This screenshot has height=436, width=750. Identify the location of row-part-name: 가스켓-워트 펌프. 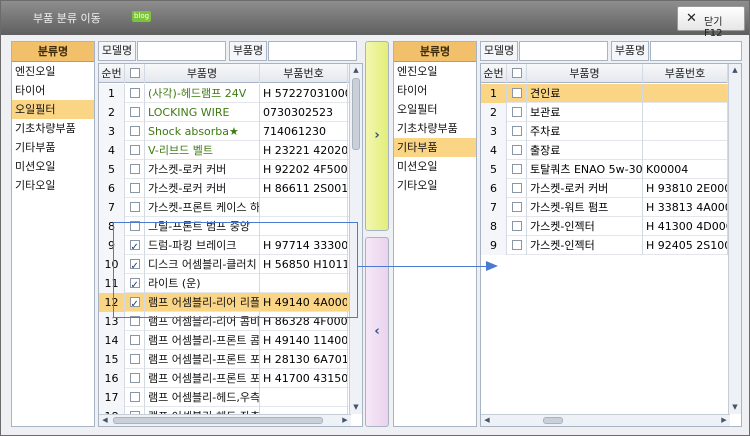
(585, 207).